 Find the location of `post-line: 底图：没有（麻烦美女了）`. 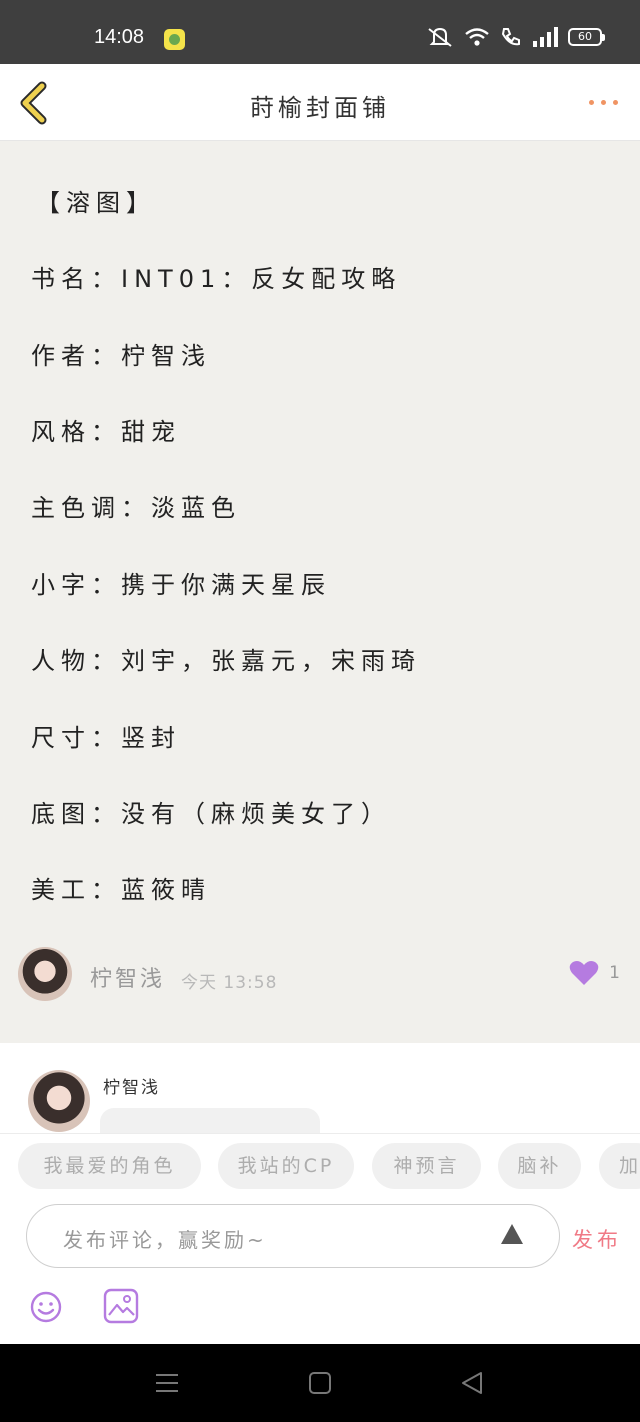

post-line: 底图：没有（麻烦美女了） is located at coordinates (211, 814).